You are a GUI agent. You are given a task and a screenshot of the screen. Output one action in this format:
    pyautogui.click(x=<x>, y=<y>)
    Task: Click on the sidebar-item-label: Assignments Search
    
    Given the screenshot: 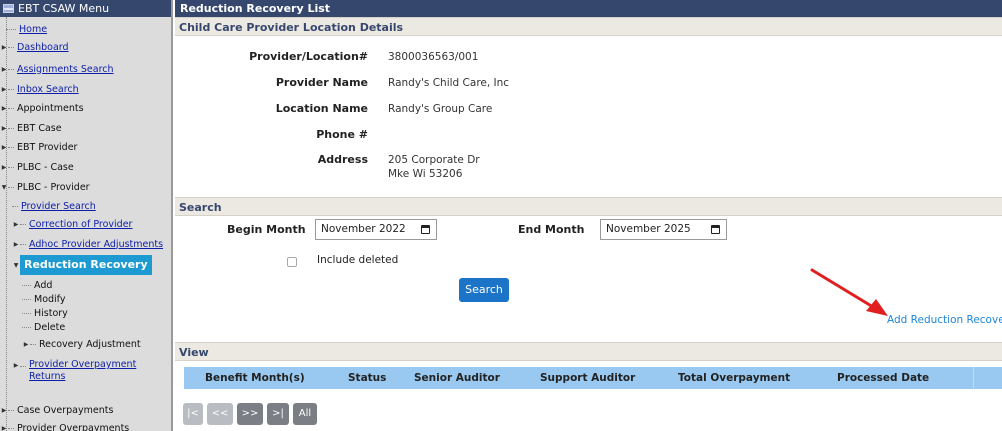 What is the action you would take?
    pyautogui.click(x=65, y=69)
    